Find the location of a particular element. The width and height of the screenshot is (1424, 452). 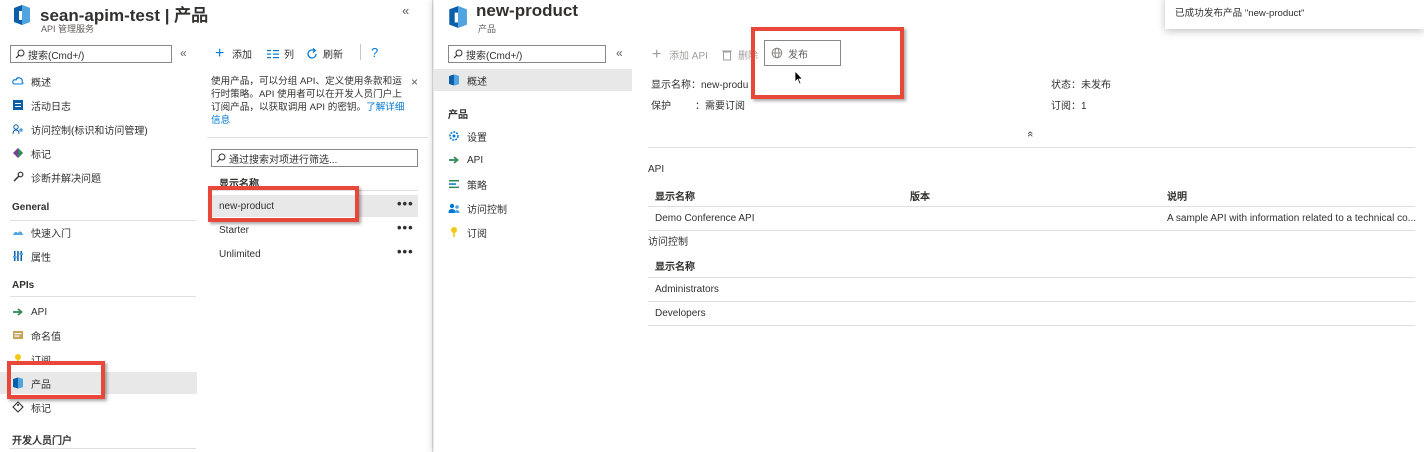

subscriptions-field: 订阅：1 is located at coordinates (1069, 106).